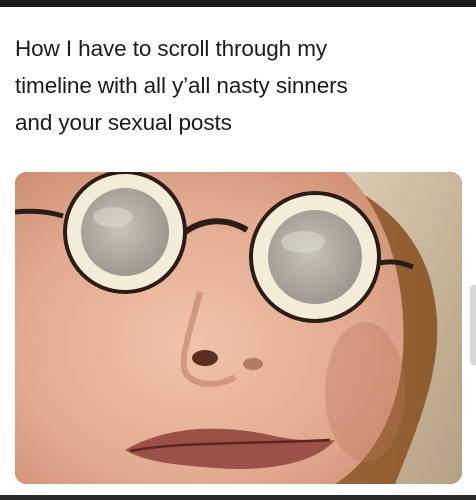 The image size is (476, 500). Describe the element at coordinates (238, 497) in the screenshot. I see `bottom-edge-bar` at that location.